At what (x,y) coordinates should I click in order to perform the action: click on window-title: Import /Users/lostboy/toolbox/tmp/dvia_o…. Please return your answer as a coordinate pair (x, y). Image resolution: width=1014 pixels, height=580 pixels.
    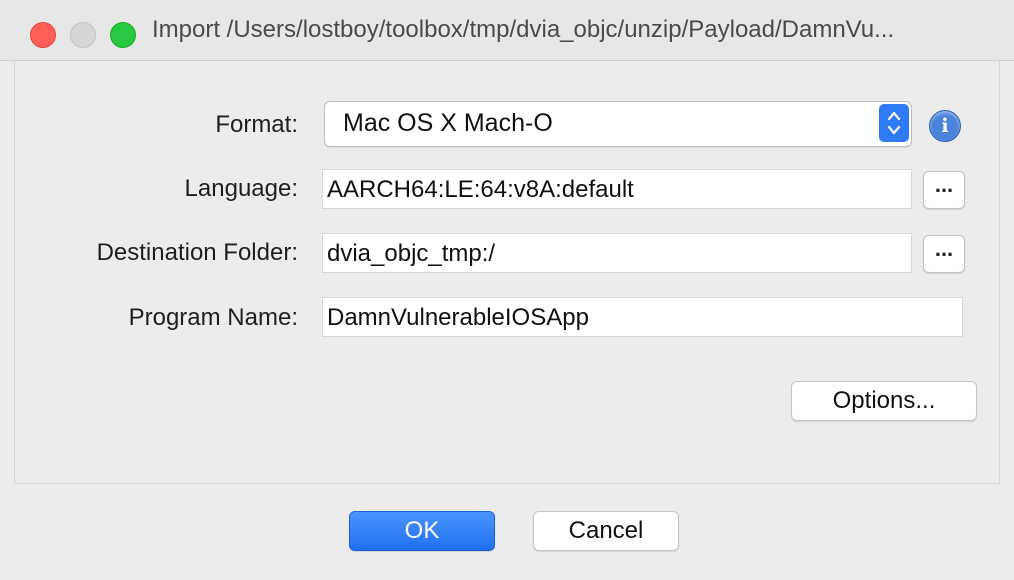
    Looking at the image, I should click on (523, 29).